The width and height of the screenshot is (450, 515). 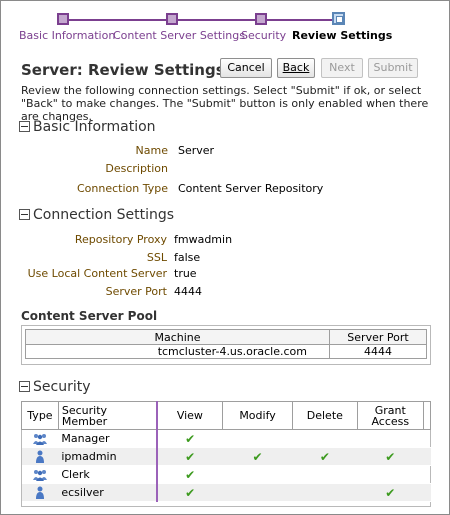 What do you see at coordinates (257, 415) in the screenshot?
I see `column-header-modify: Modify` at bounding box center [257, 415].